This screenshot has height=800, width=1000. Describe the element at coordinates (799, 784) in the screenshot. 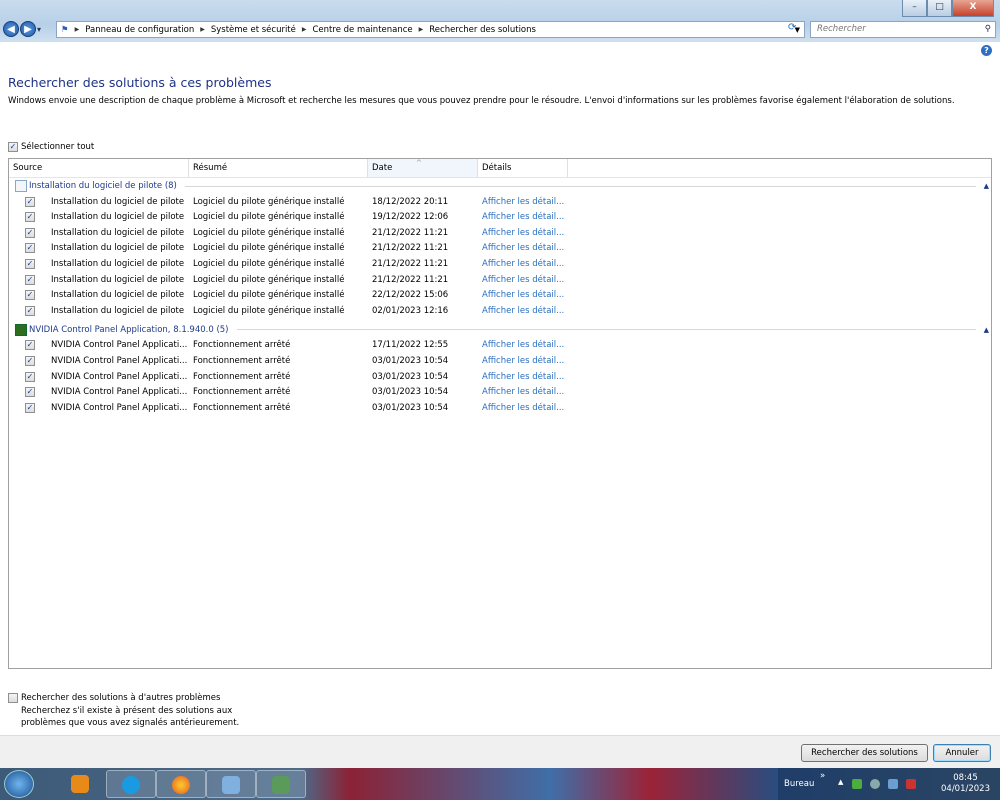

I see `desktop-toolbar: Bureau` at that location.